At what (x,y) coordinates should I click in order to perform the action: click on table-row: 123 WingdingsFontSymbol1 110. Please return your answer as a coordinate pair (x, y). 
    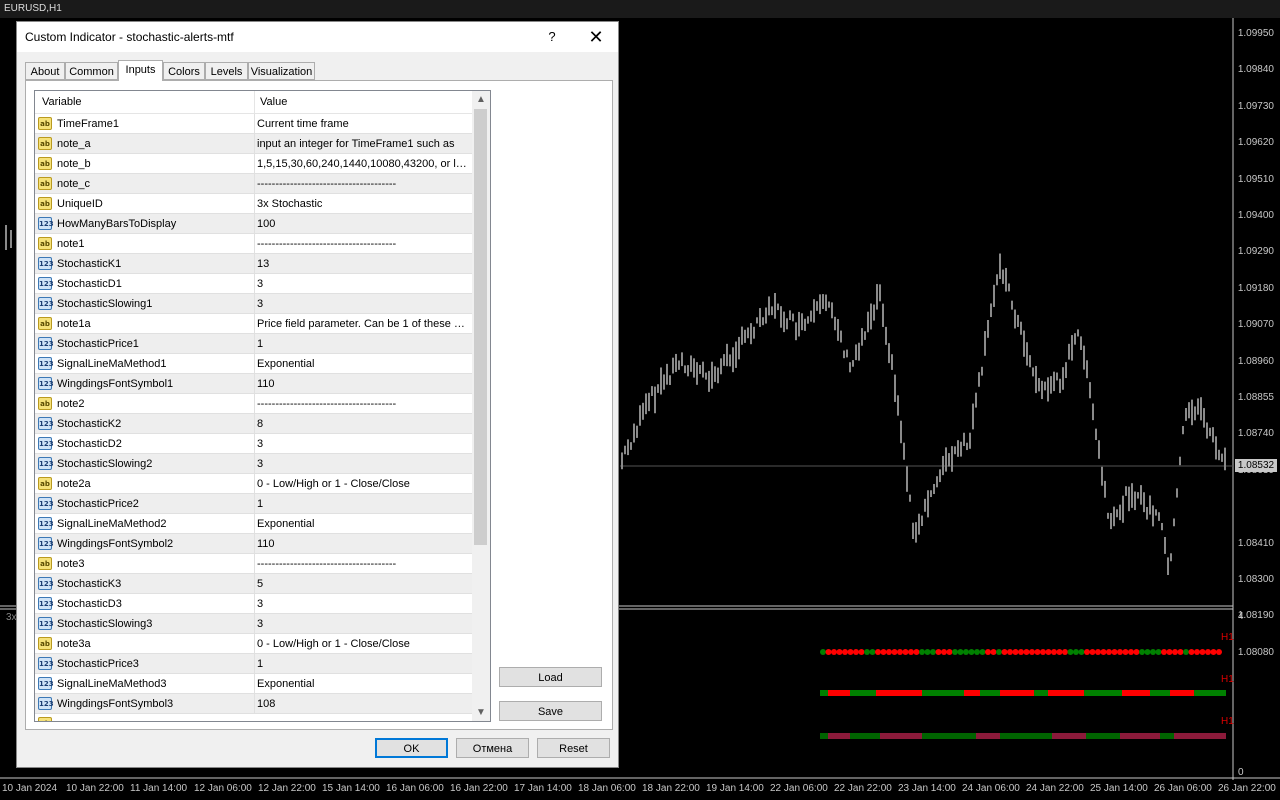
    Looking at the image, I should click on (253, 384).